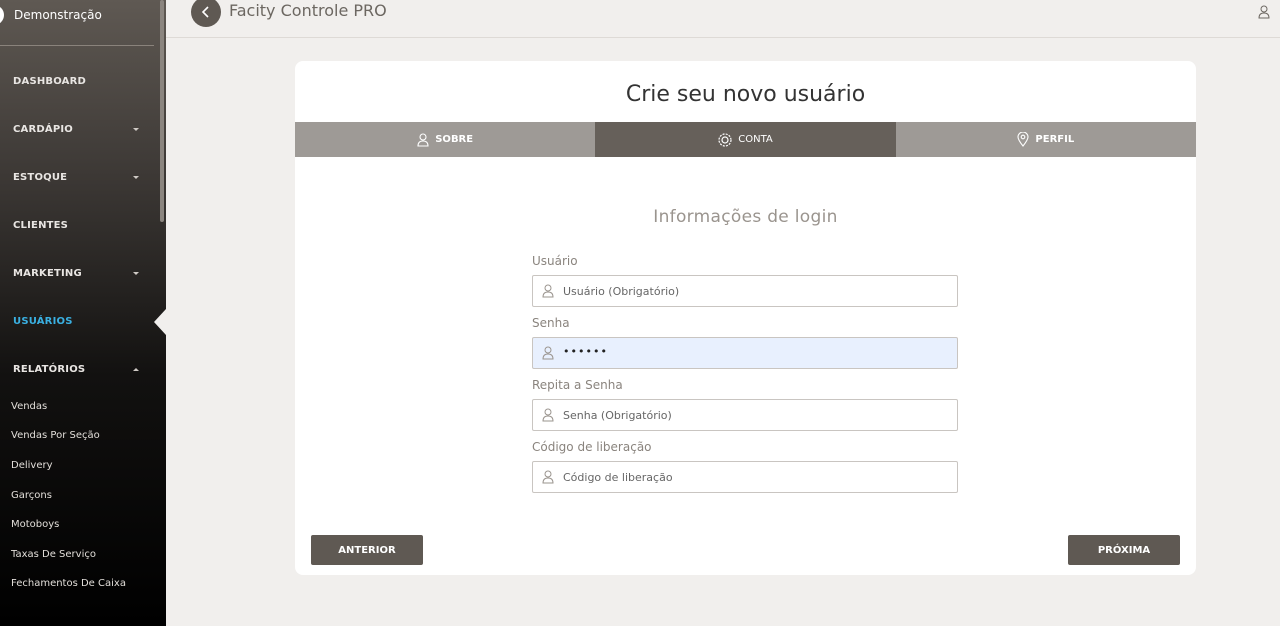 This screenshot has height=626, width=1280. What do you see at coordinates (577, 385) in the screenshot?
I see `repita-senha-label: Repita a Senha` at bounding box center [577, 385].